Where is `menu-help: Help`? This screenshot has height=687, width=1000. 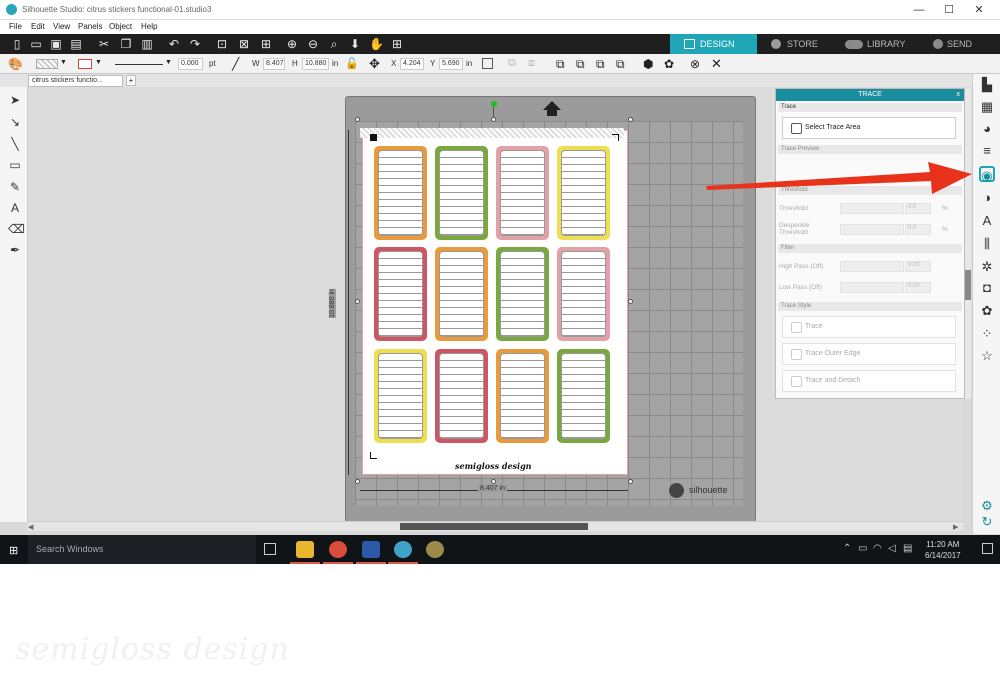
menu-help: Help is located at coordinates (149, 26).